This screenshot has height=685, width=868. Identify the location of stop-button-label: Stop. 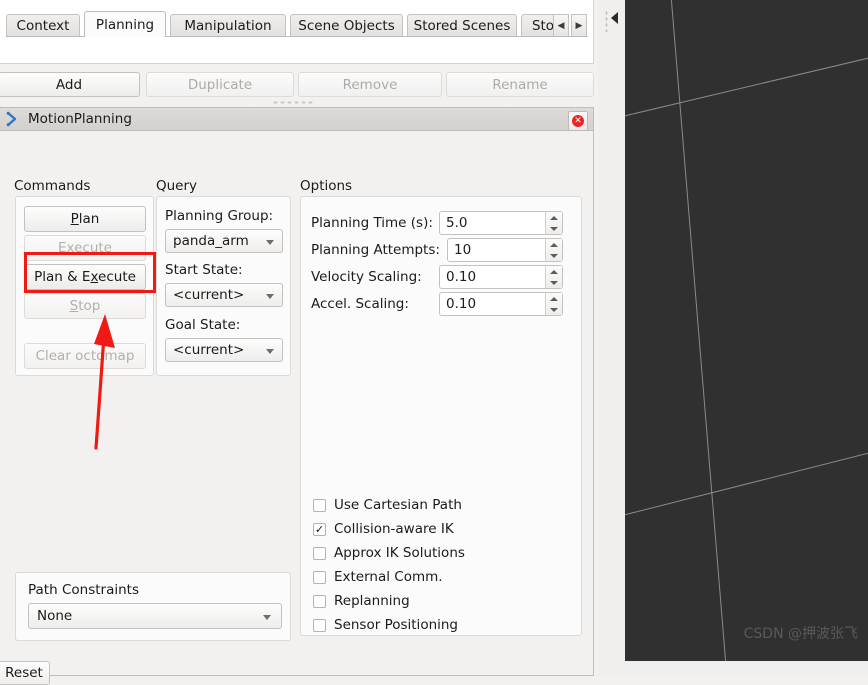
(85, 306).